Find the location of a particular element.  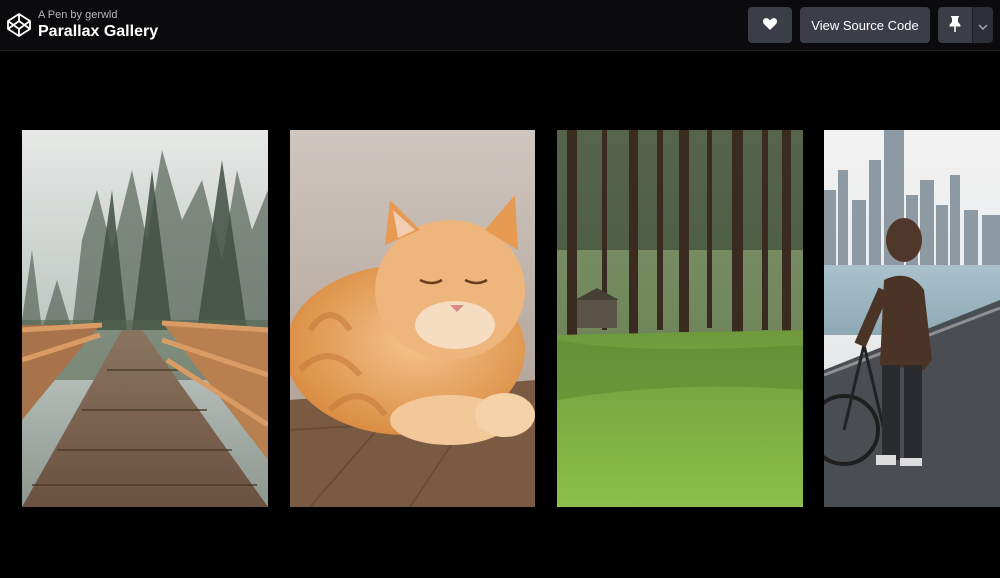

pin-menu-button is located at coordinates (982, 25).